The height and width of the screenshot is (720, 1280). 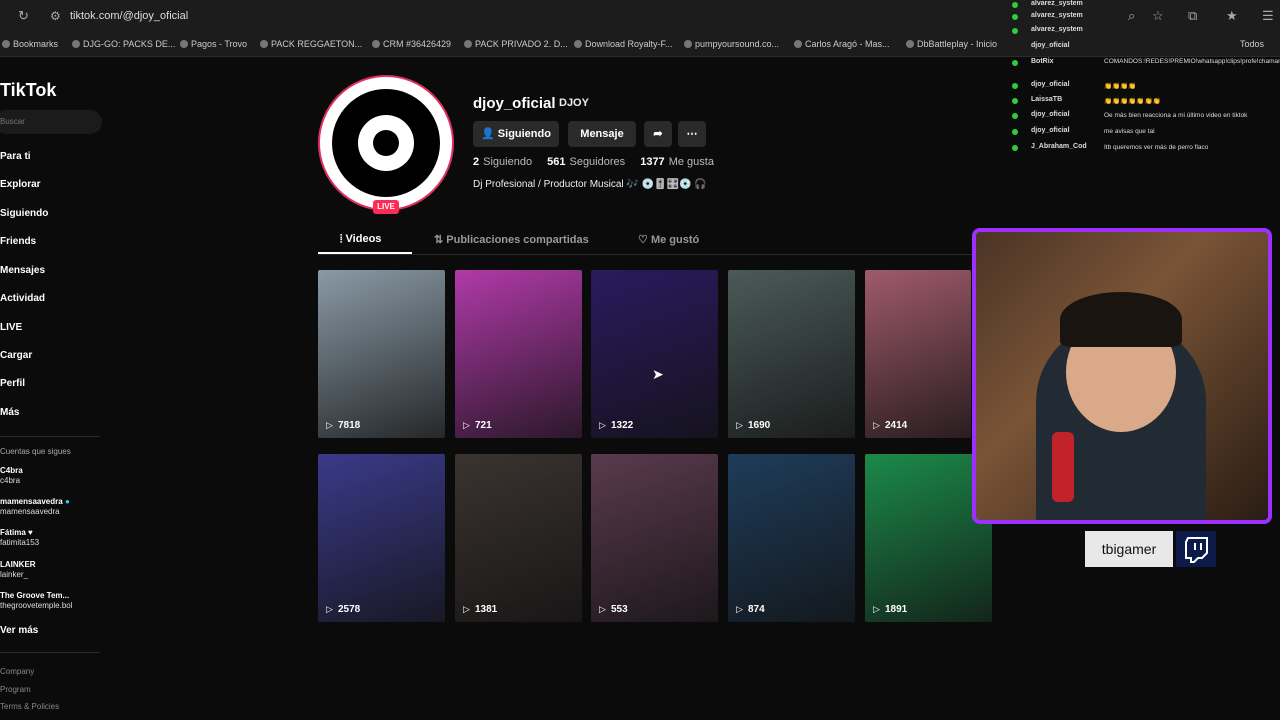 I want to click on bookmark-item: Bookmarks, so click(x=30, y=44).